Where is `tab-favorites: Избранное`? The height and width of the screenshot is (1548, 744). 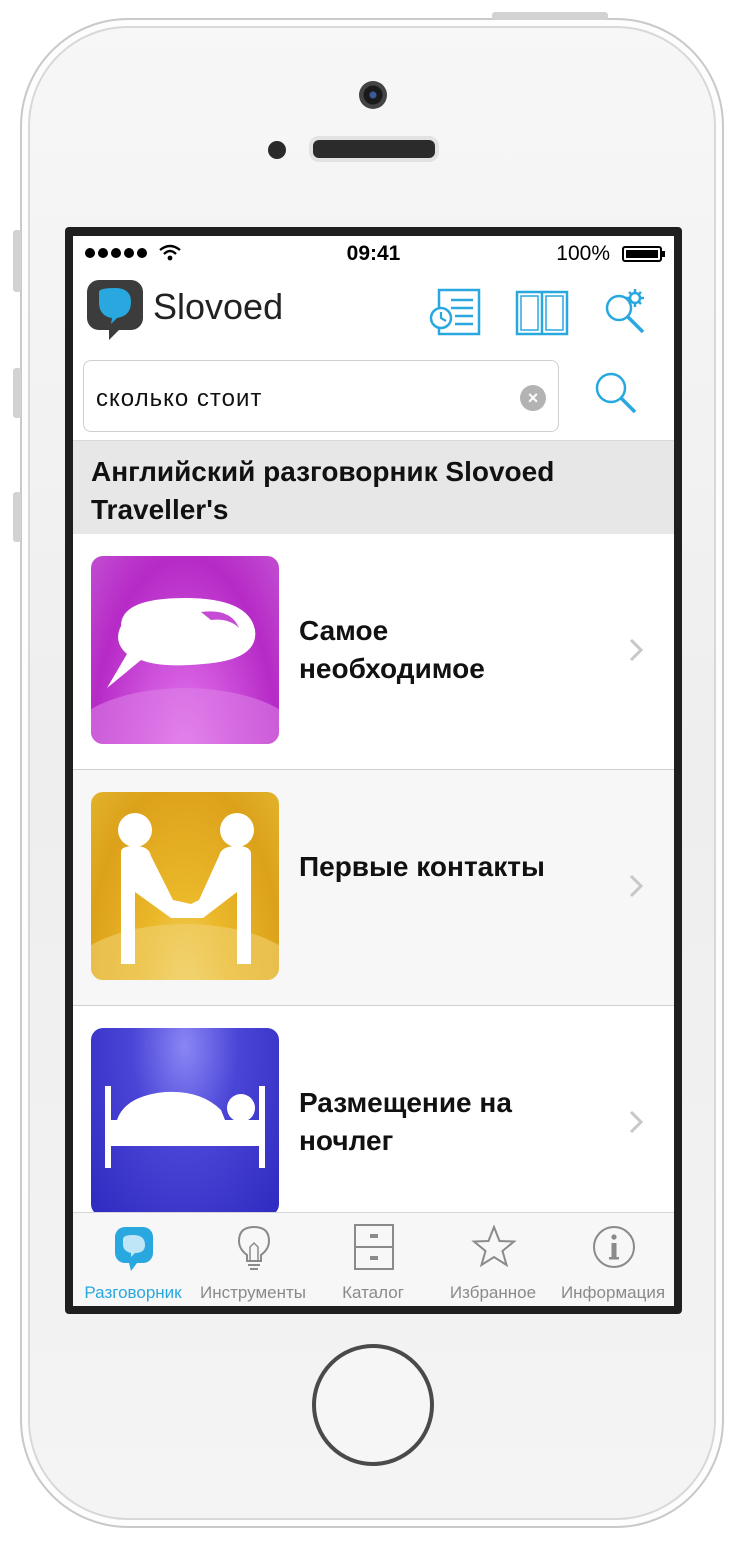
tab-favorites: Избранное is located at coordinates (493, 1259).